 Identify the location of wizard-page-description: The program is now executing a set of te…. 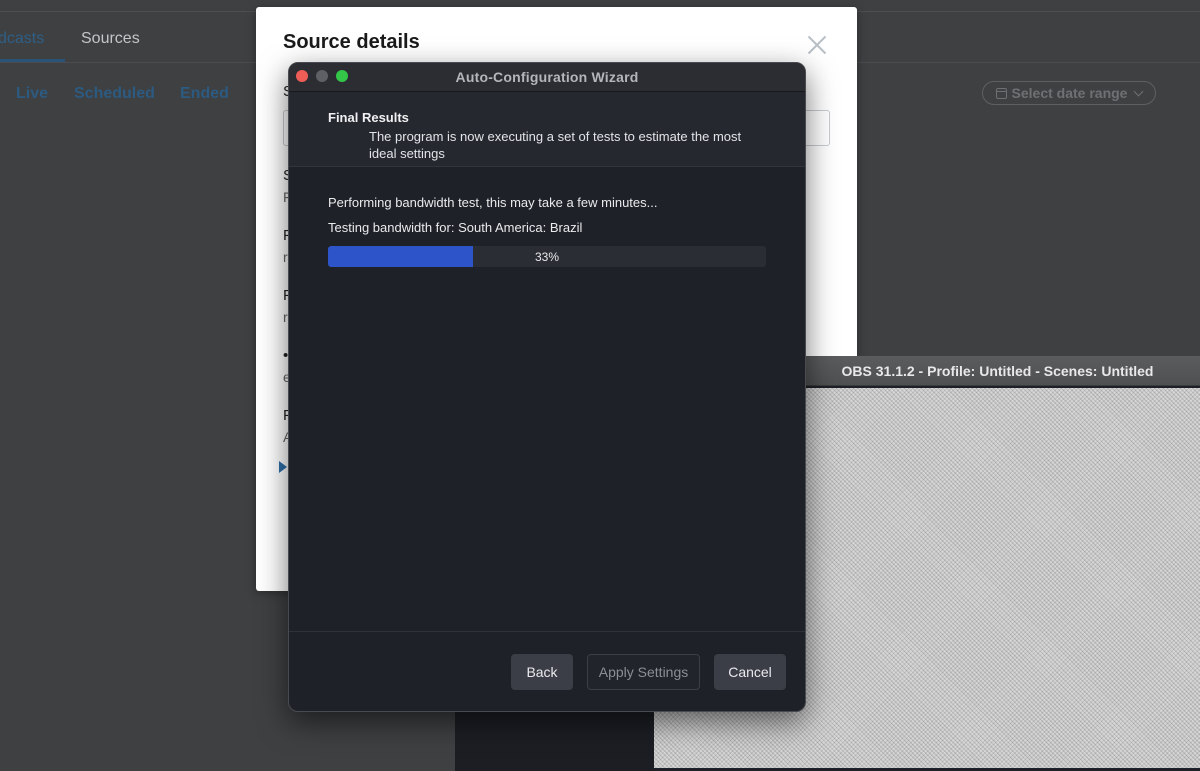
(555, 145).